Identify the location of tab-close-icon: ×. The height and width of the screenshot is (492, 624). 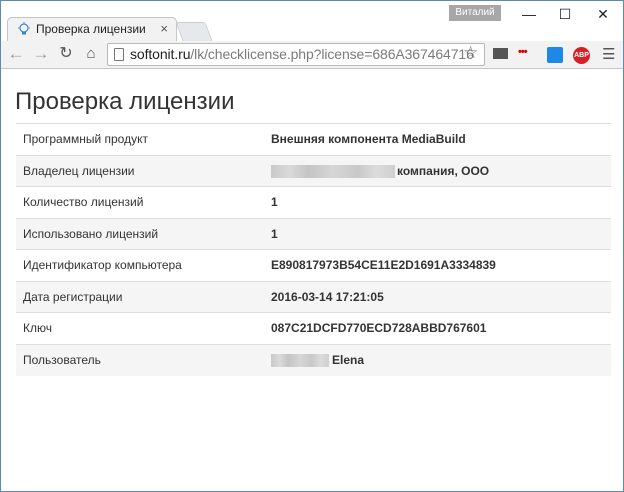
(164, 28).